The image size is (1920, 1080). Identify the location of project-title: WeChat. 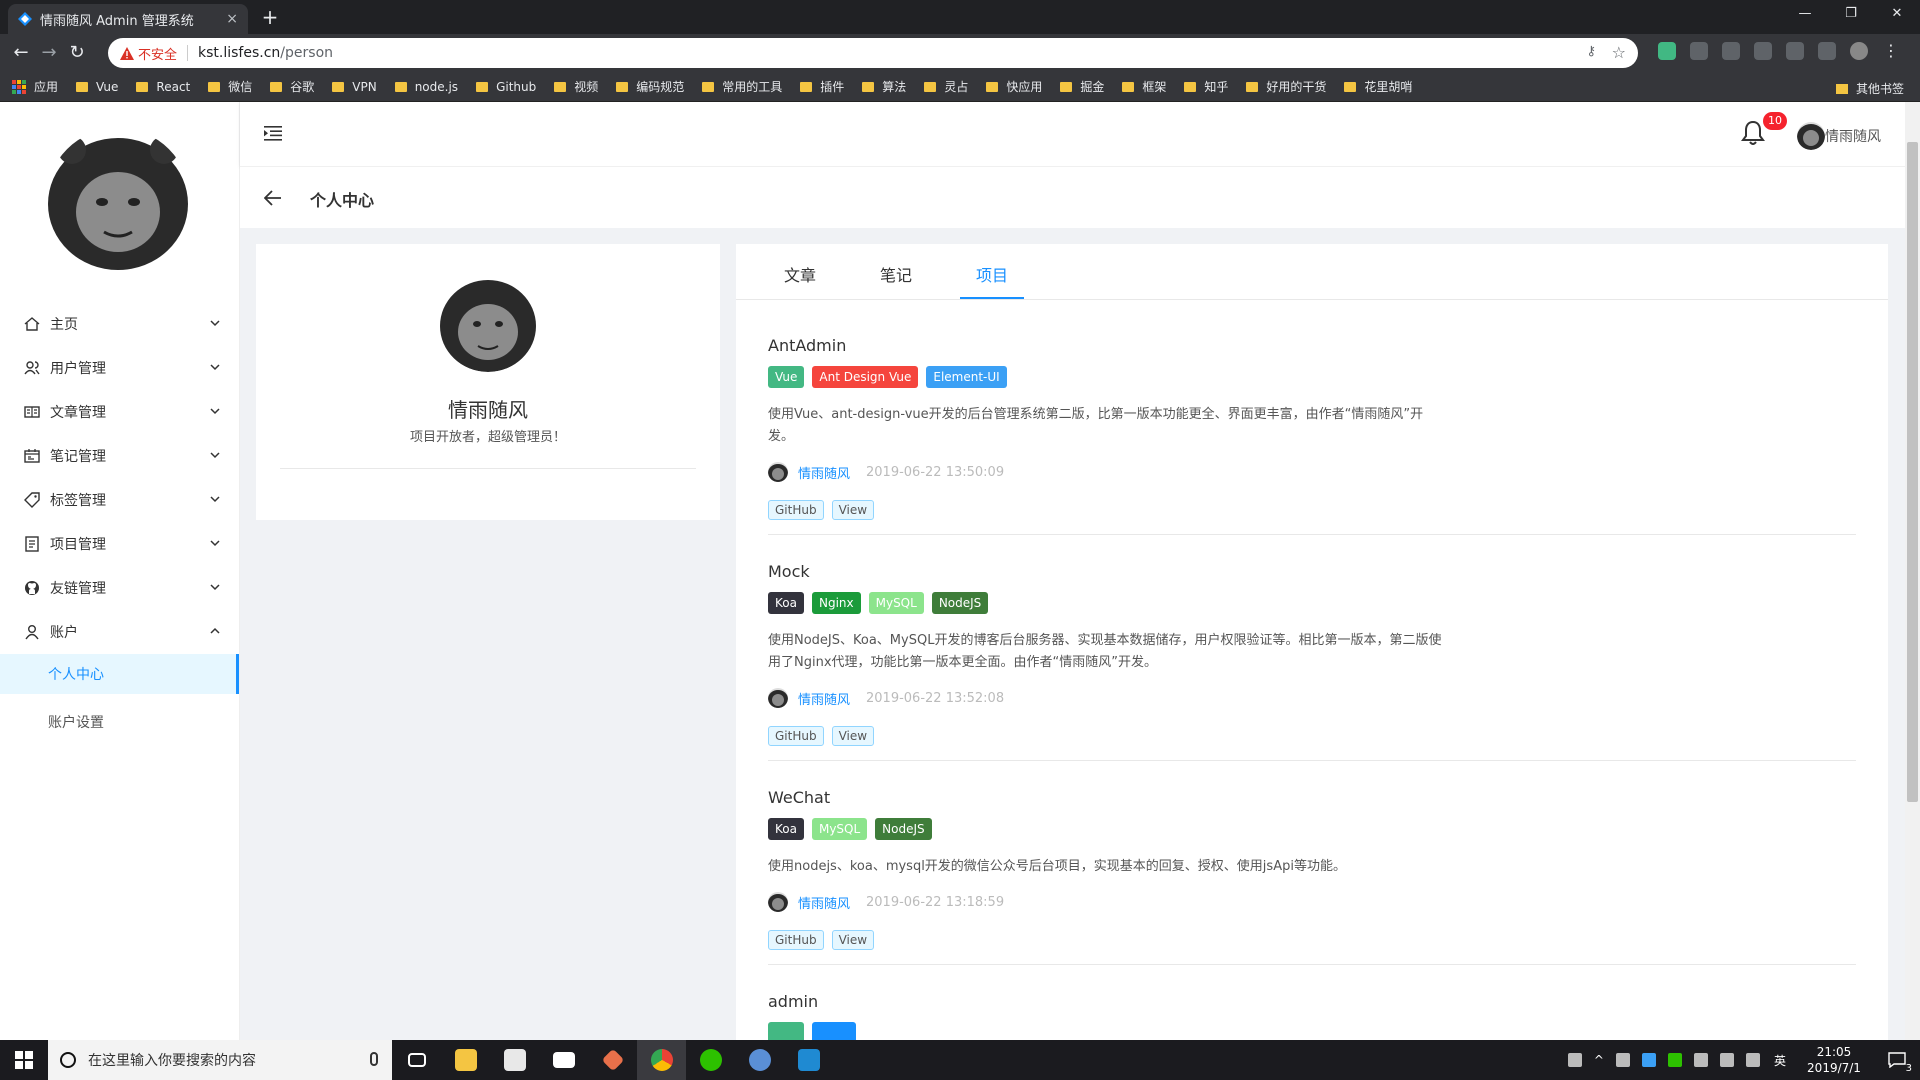
(799, 797).